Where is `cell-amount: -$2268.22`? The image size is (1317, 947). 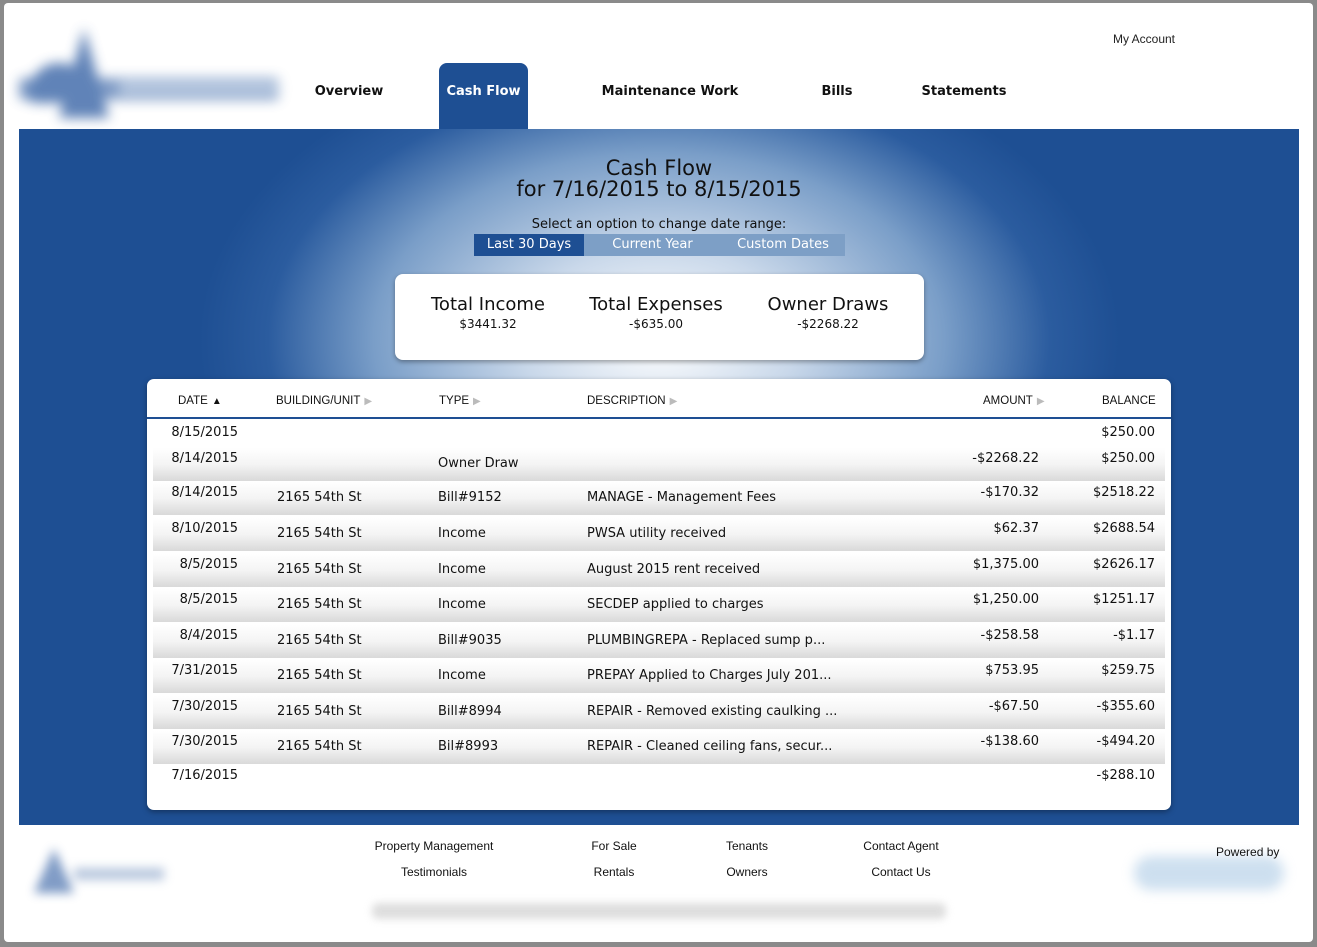 cell-amount: -$2268.22 is located at coordinates (1005, 458).